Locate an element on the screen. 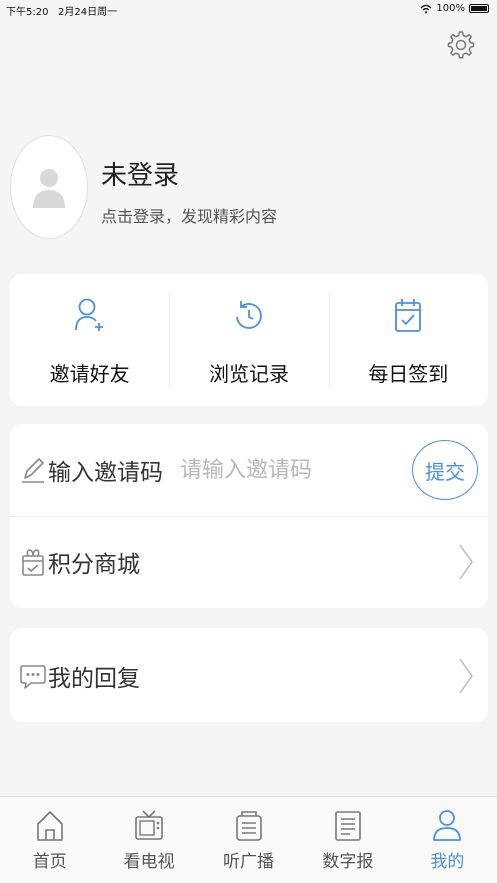 Image resolution: width=497 pixels, height=883 pixels. radio-icon is located at coordinates (249, 826).